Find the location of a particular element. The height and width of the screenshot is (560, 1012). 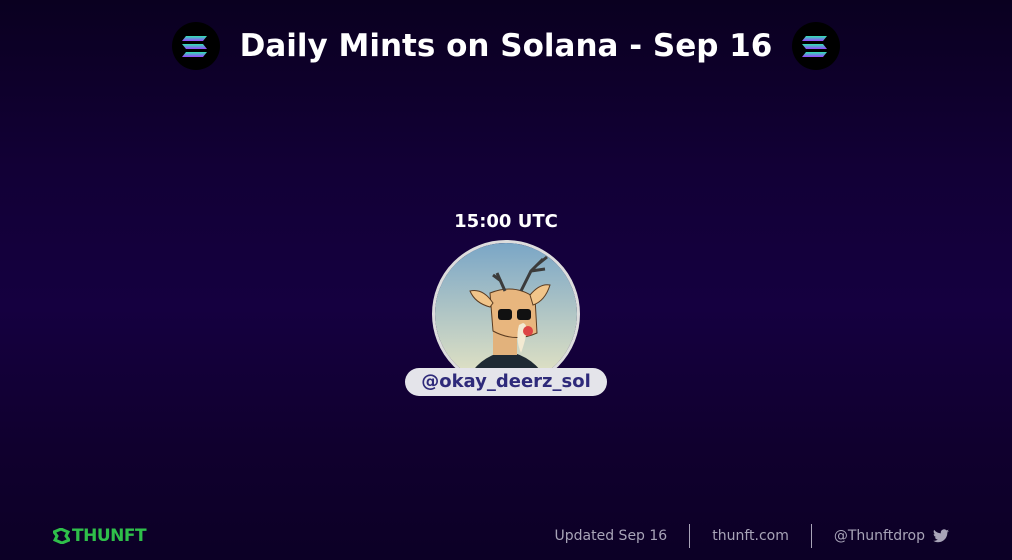

thunft-logo: THUNFT is located at coordinates (100, 536).